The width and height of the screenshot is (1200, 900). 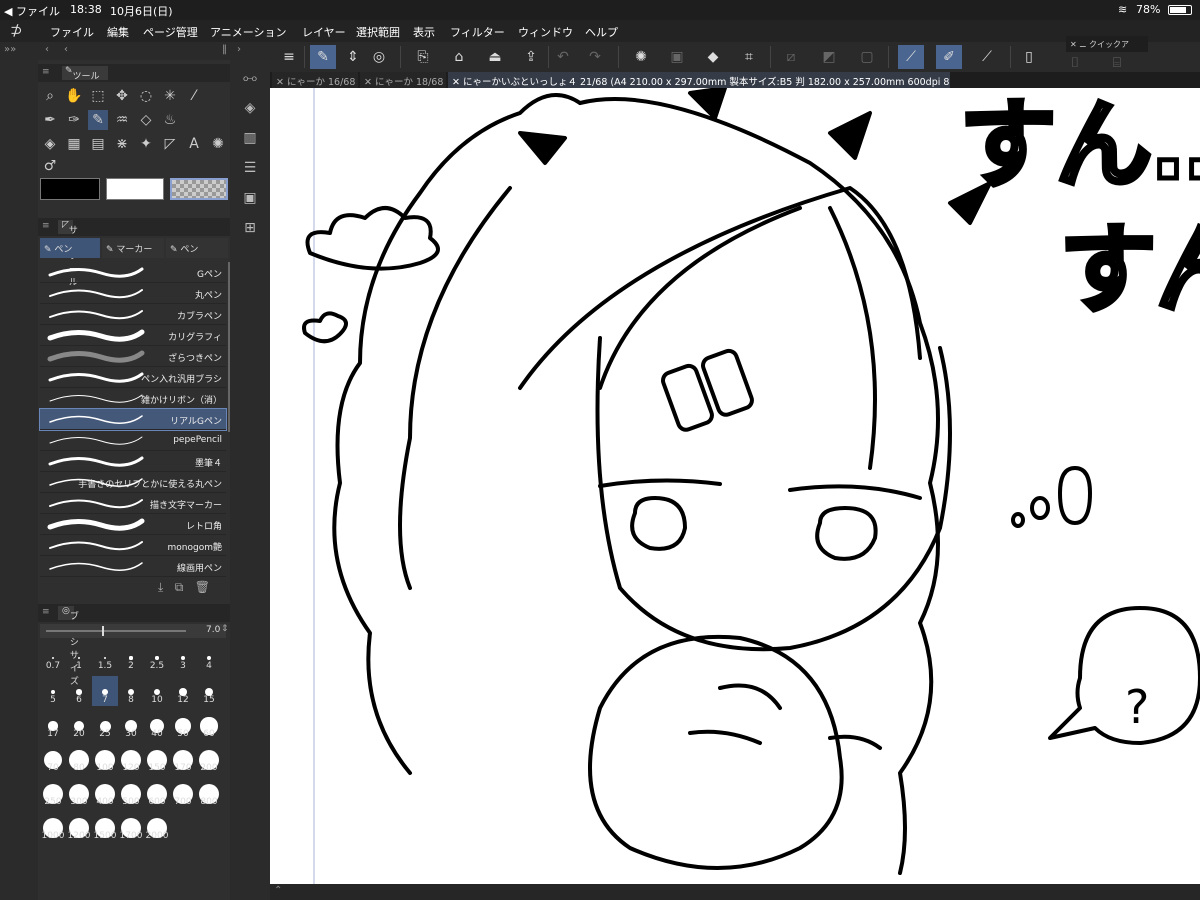 What do you see at coordinates (459, 57) in the screenshot?
I see `open-folder-icon: ⌂` at bounding box center [459, 57].